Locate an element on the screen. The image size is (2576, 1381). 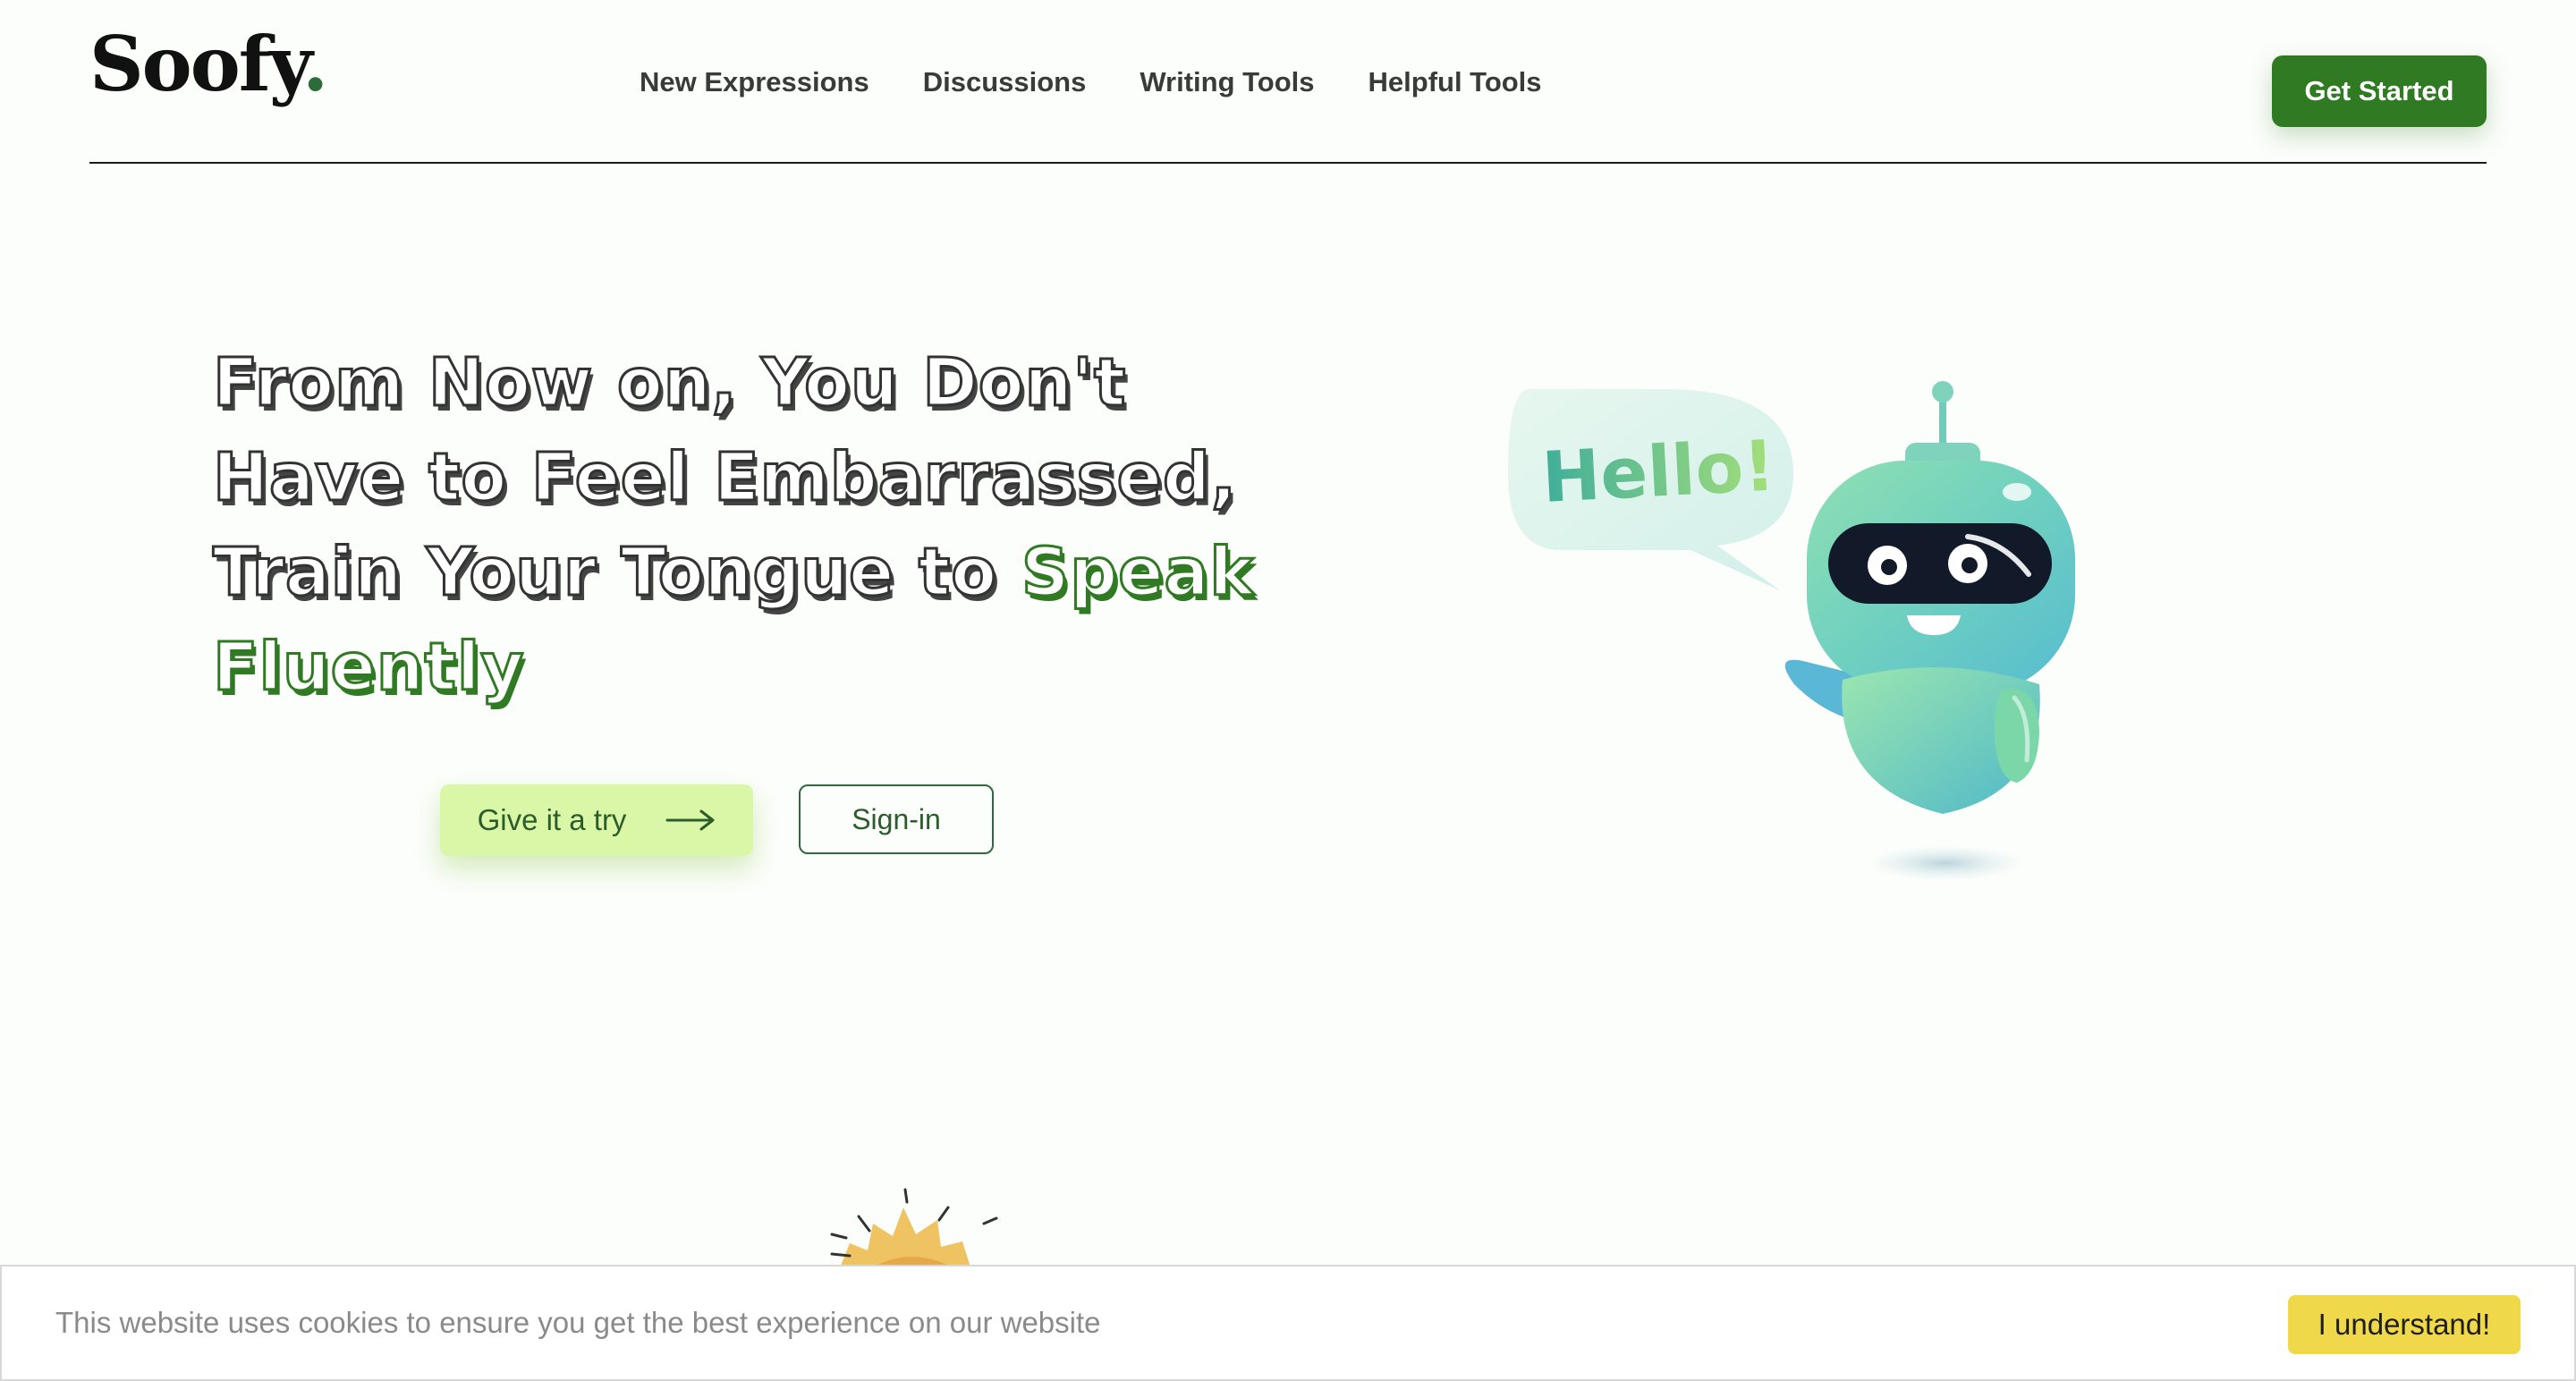
nav-new-expressions: New Expressions is located at coordinates (754, 82).